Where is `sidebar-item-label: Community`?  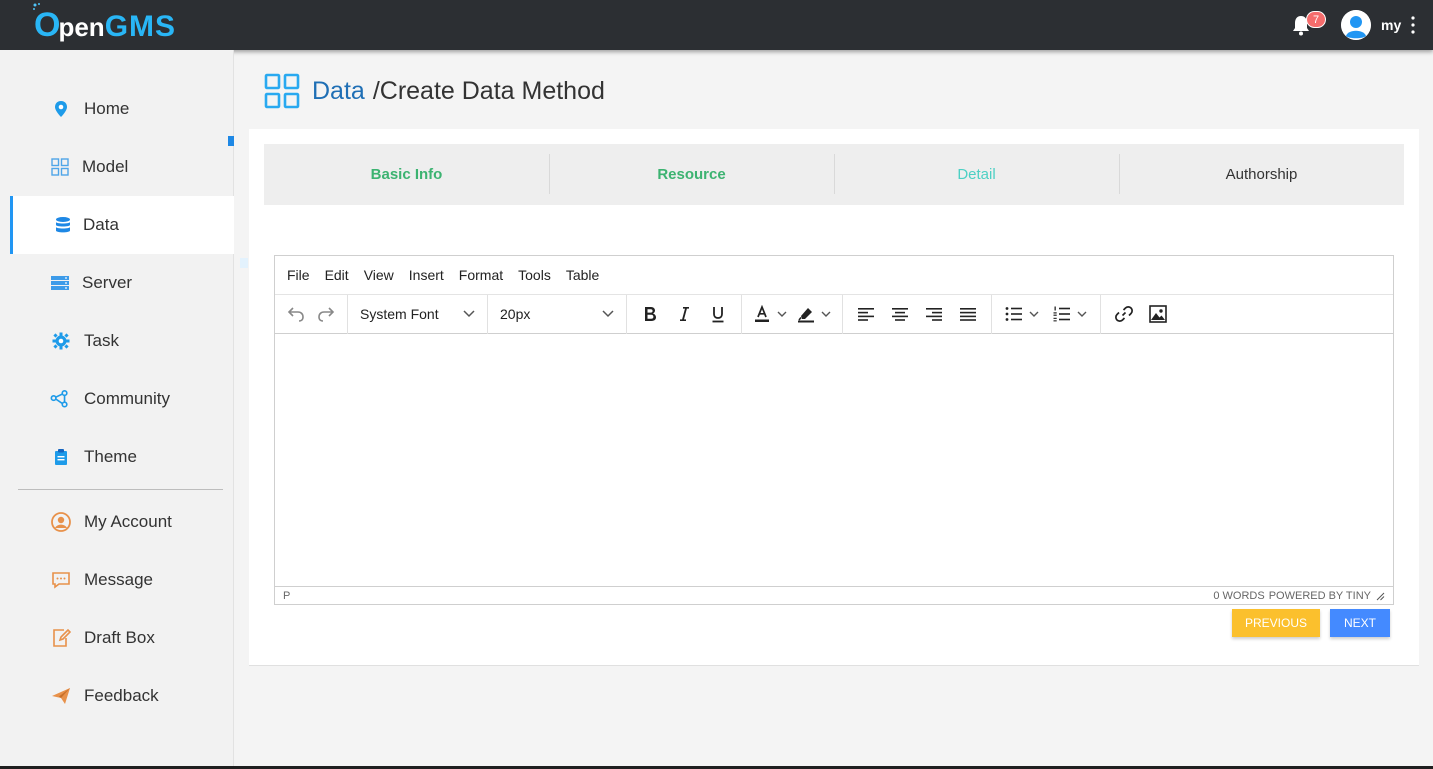
sidebar-item-label: Community is located at coordinates (127, 398).